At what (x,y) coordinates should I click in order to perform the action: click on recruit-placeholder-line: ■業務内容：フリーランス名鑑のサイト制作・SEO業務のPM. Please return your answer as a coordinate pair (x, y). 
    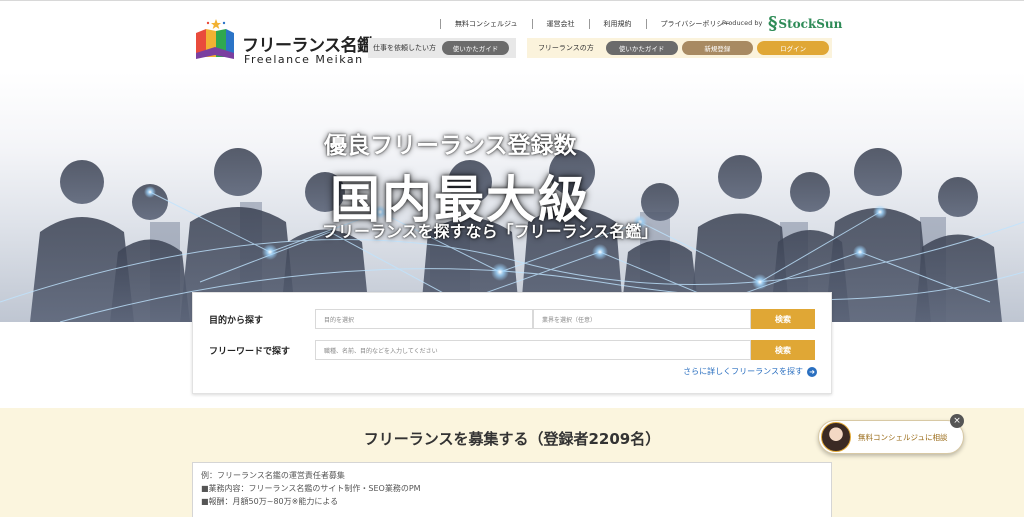
    Looking at the image, I should click on (311, 488).